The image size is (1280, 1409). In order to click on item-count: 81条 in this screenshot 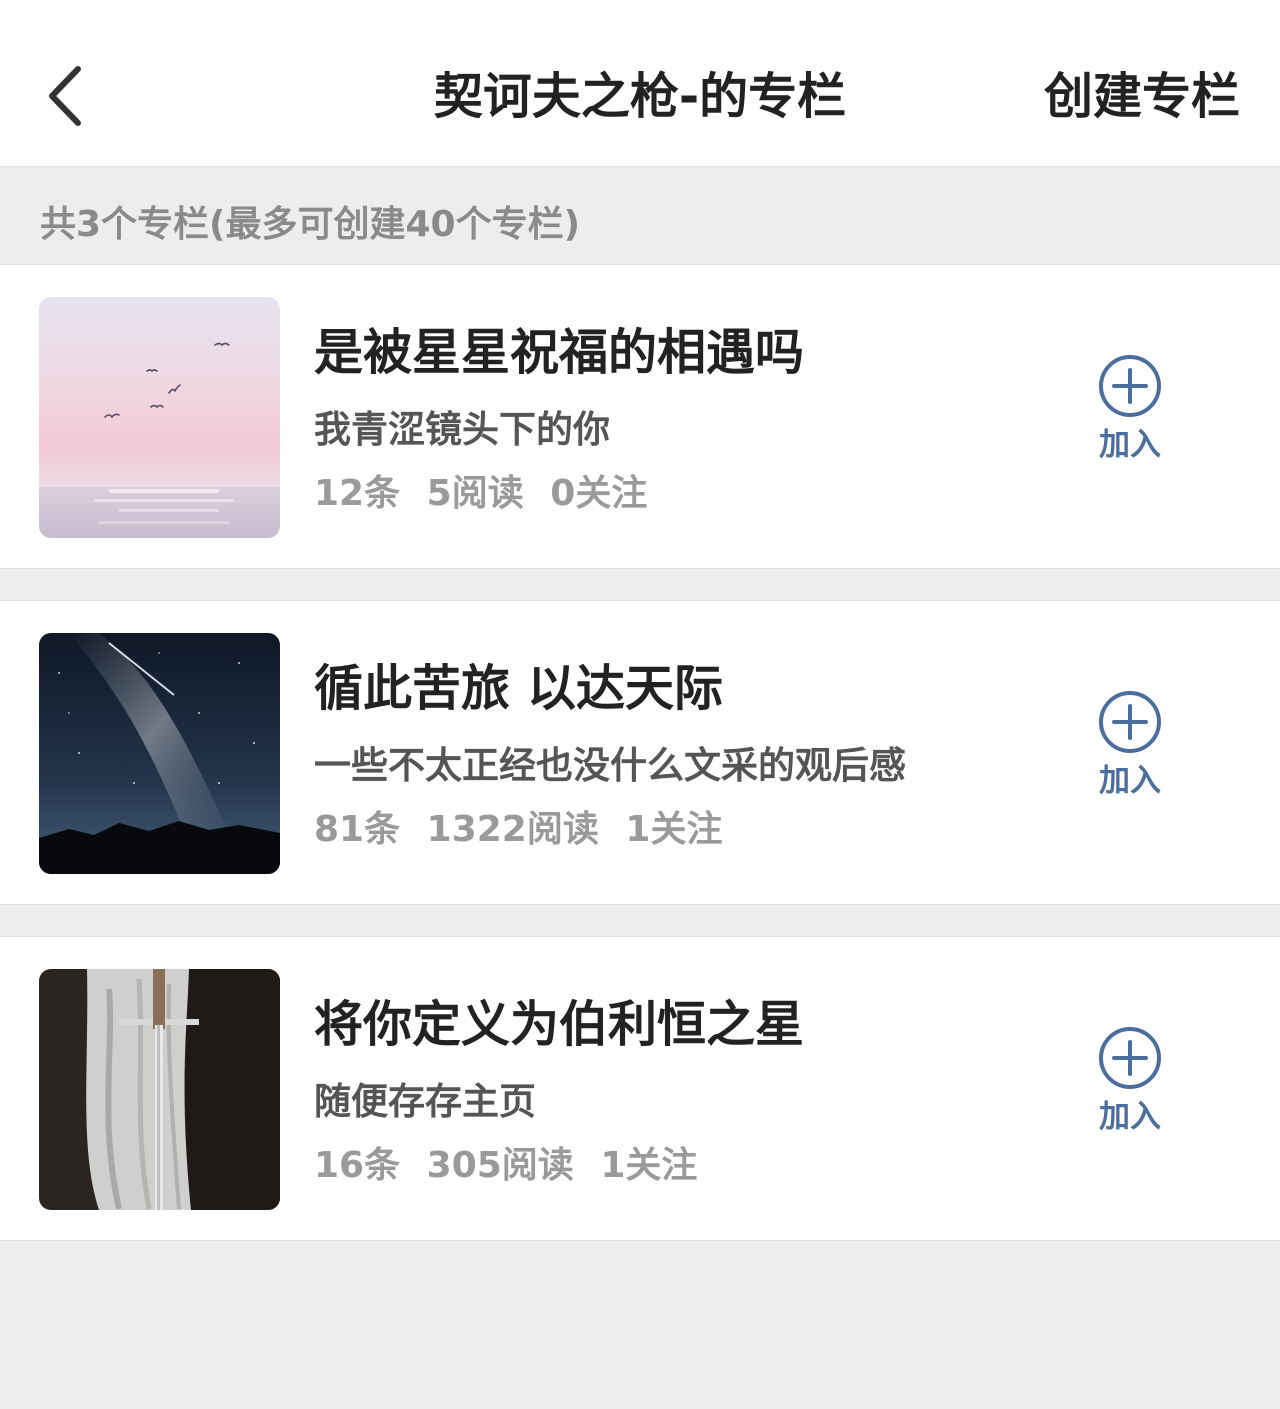, I will do `click(357, 829)`.